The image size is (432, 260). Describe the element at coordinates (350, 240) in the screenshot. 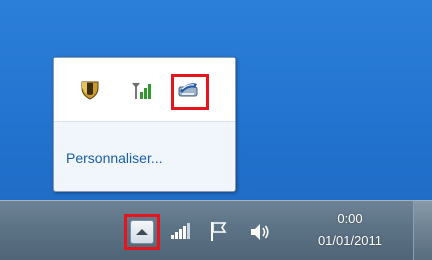

I see `clock-date: 01/01/2011` at that location.